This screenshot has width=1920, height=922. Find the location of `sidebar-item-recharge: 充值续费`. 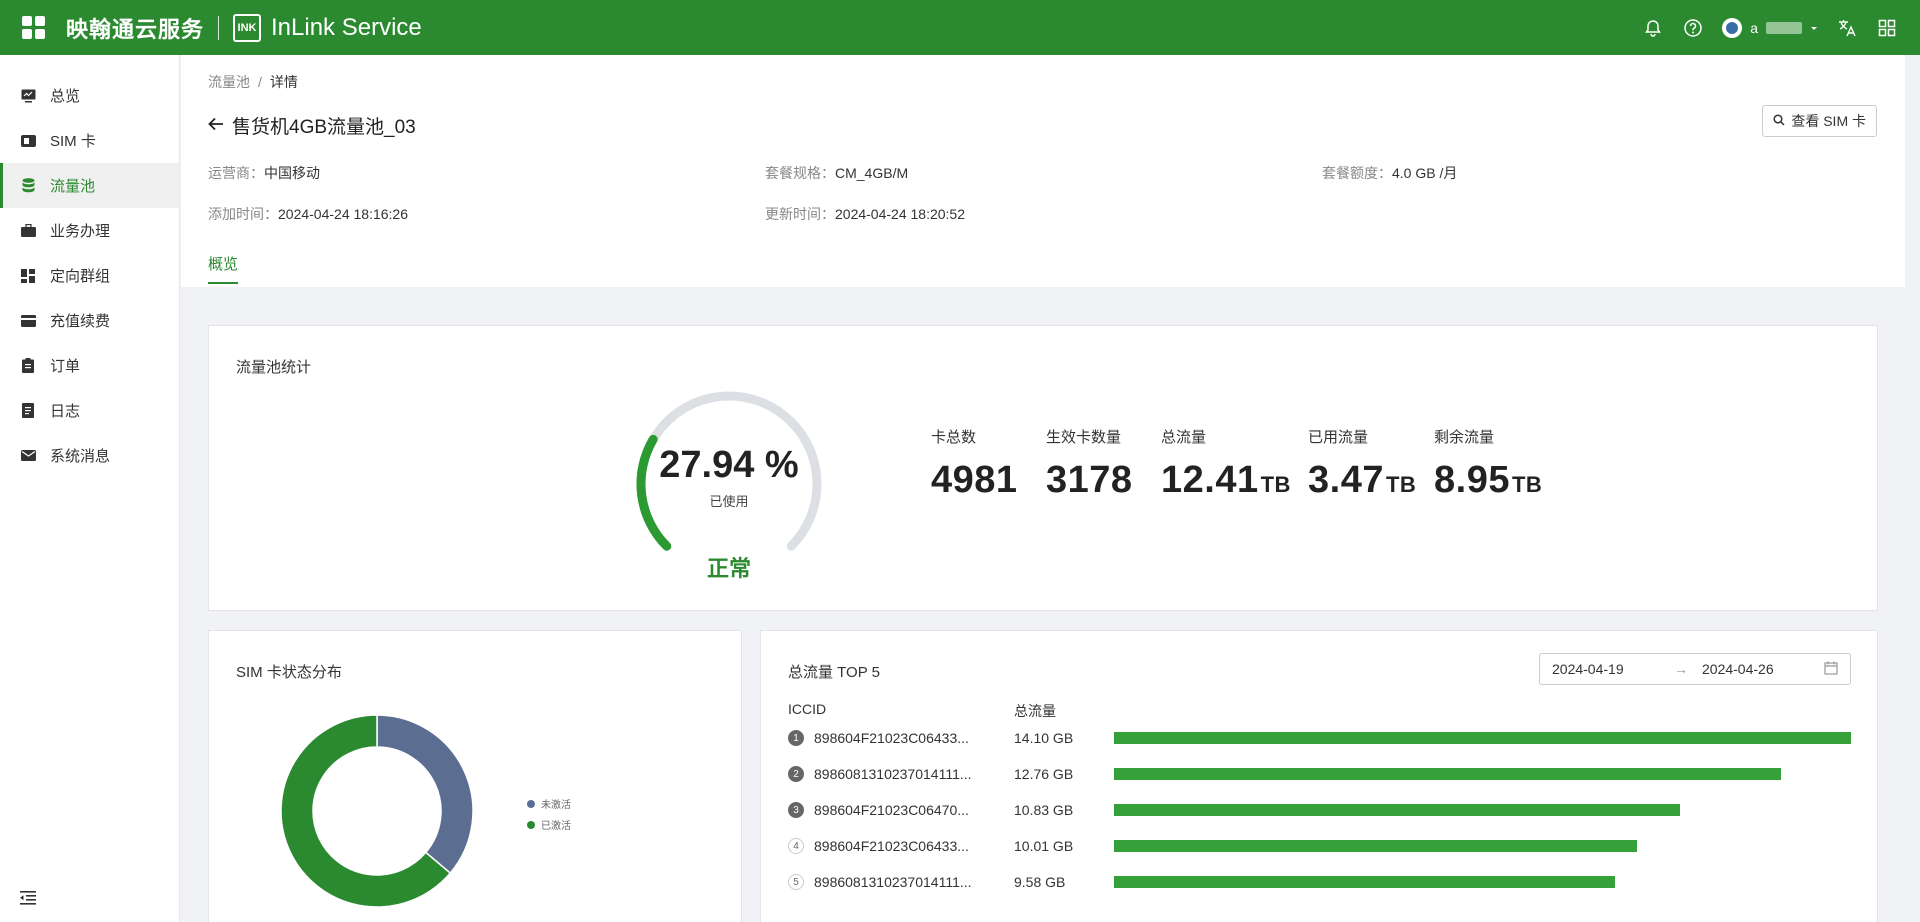

sidebar-item-recharge: 充值续费 is located at coordinates (89, 320).